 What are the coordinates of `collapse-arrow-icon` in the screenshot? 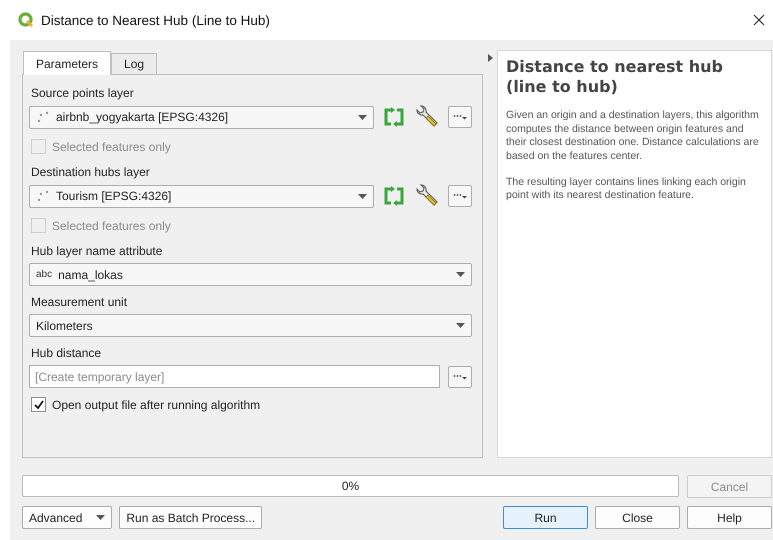 It's located at (490, 58).